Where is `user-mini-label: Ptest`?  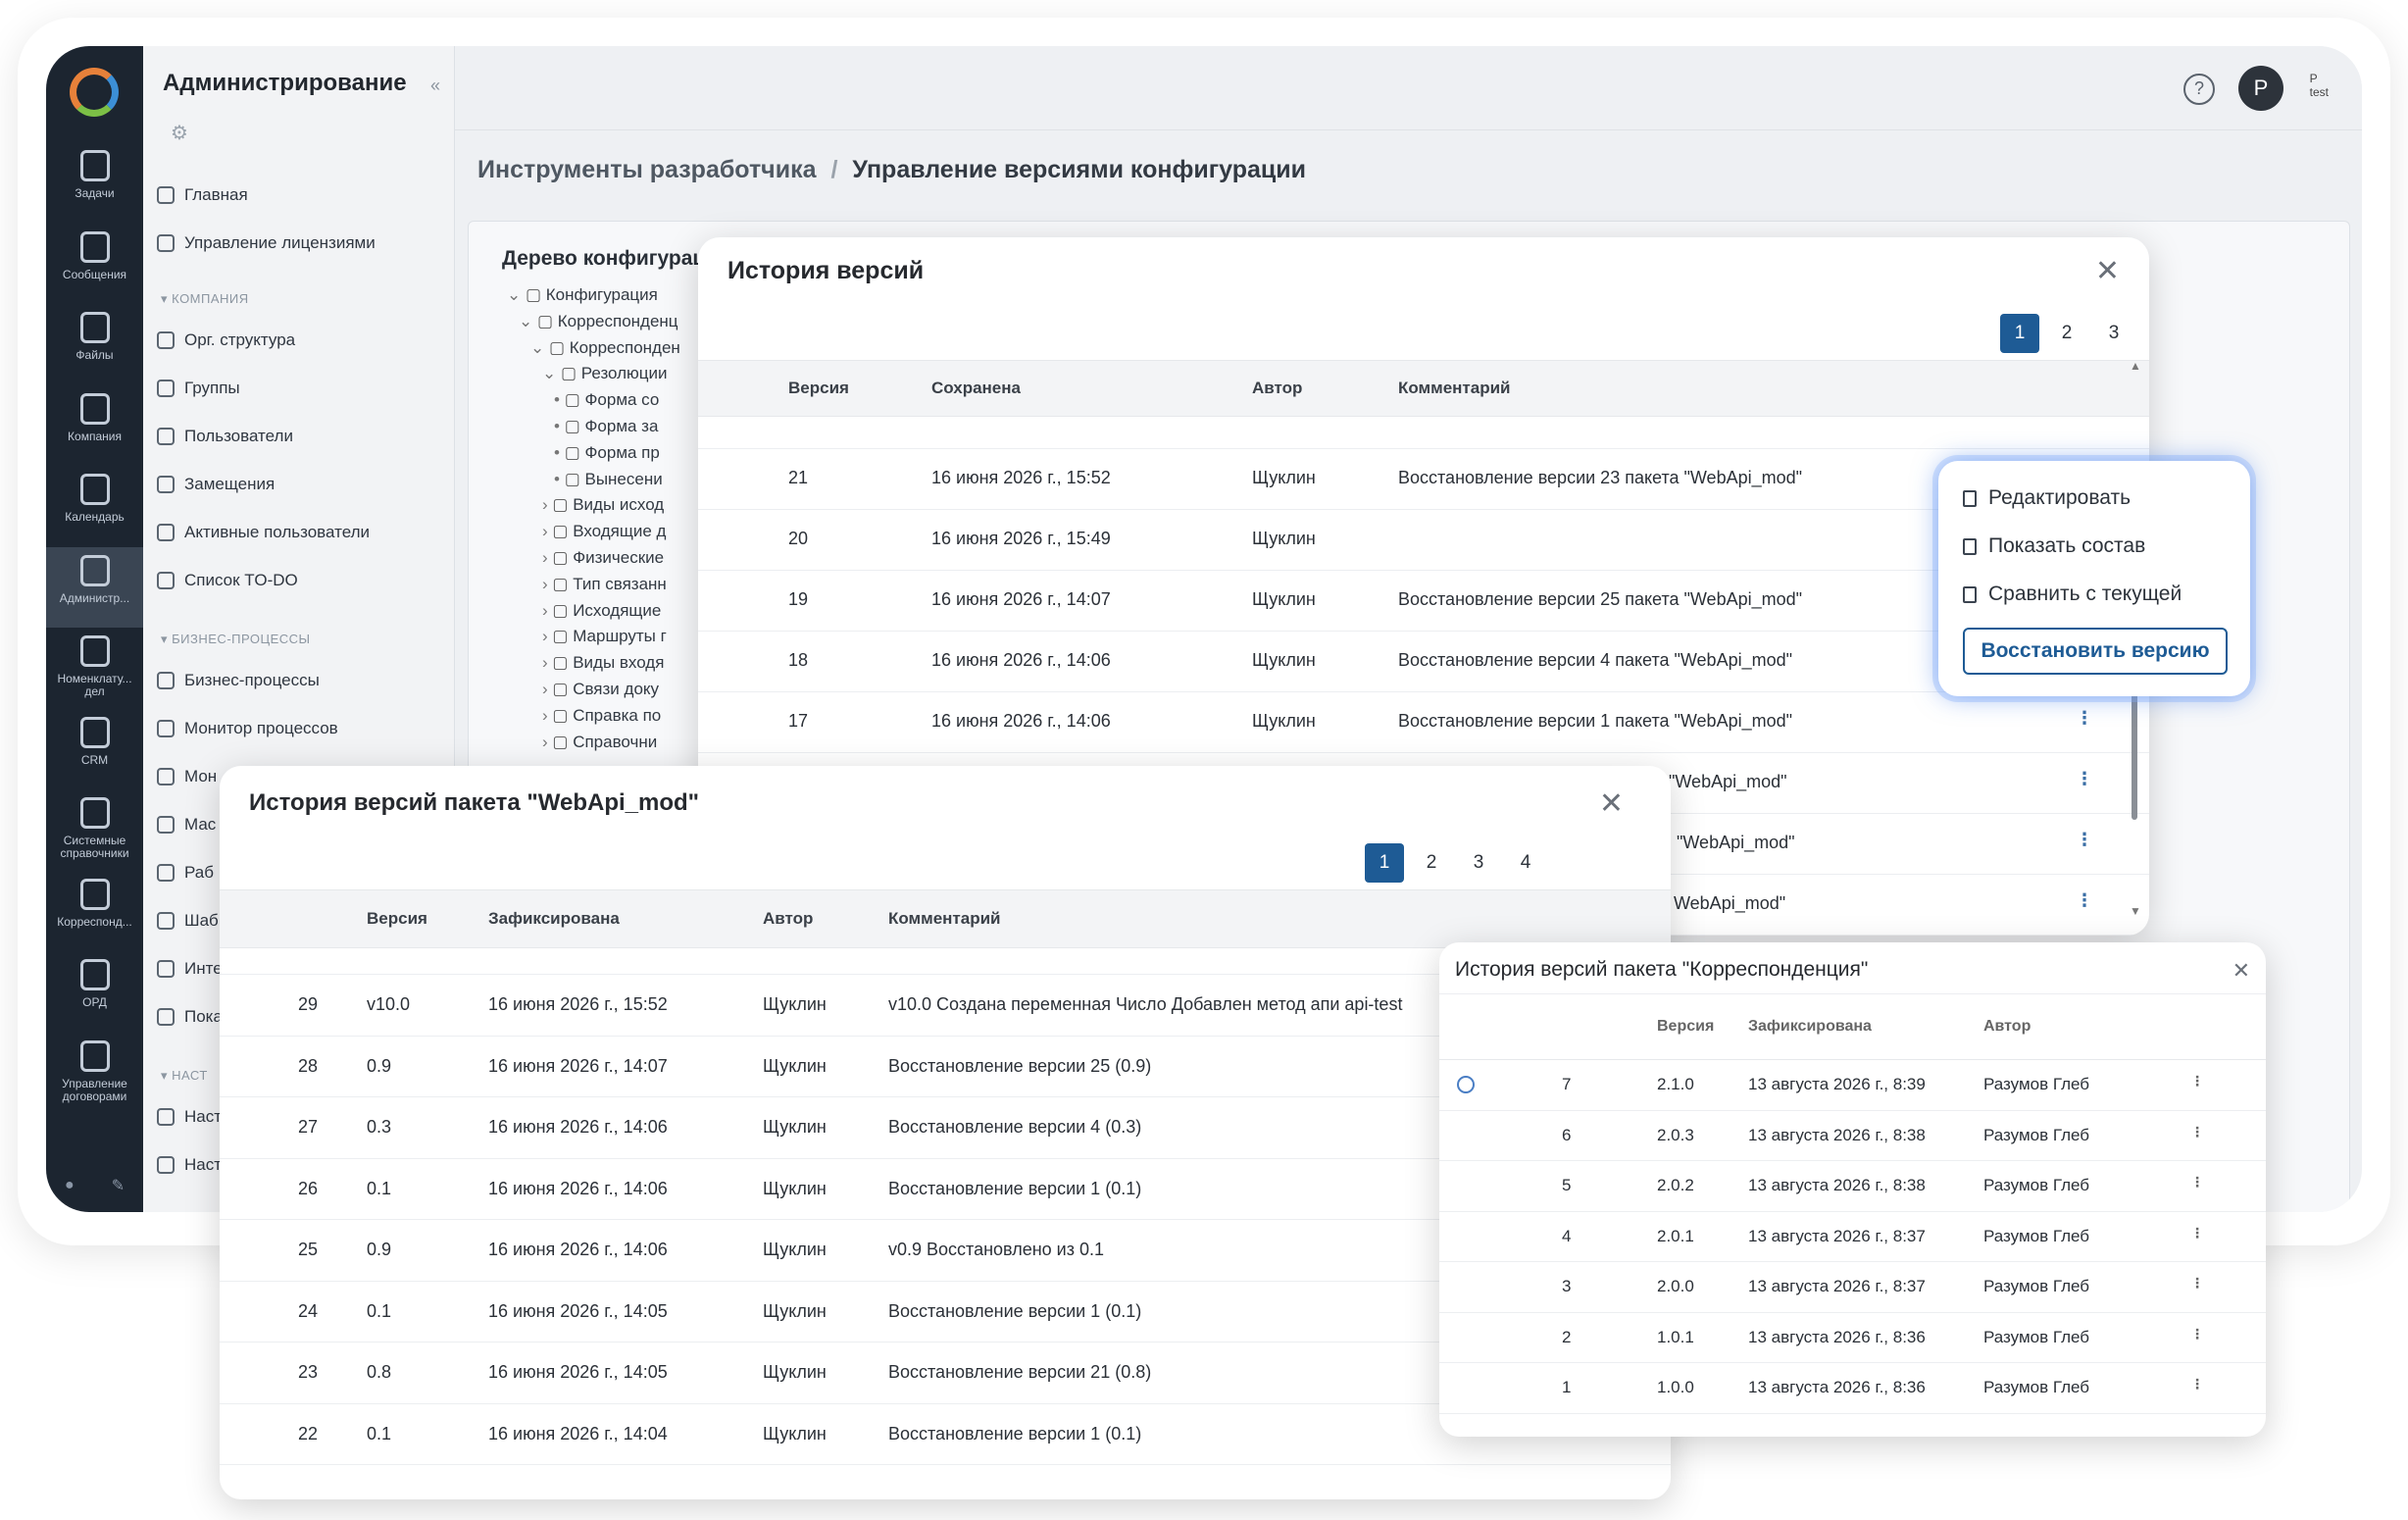 user-mini-label: Ptest is located at coordinates (2319, 85).